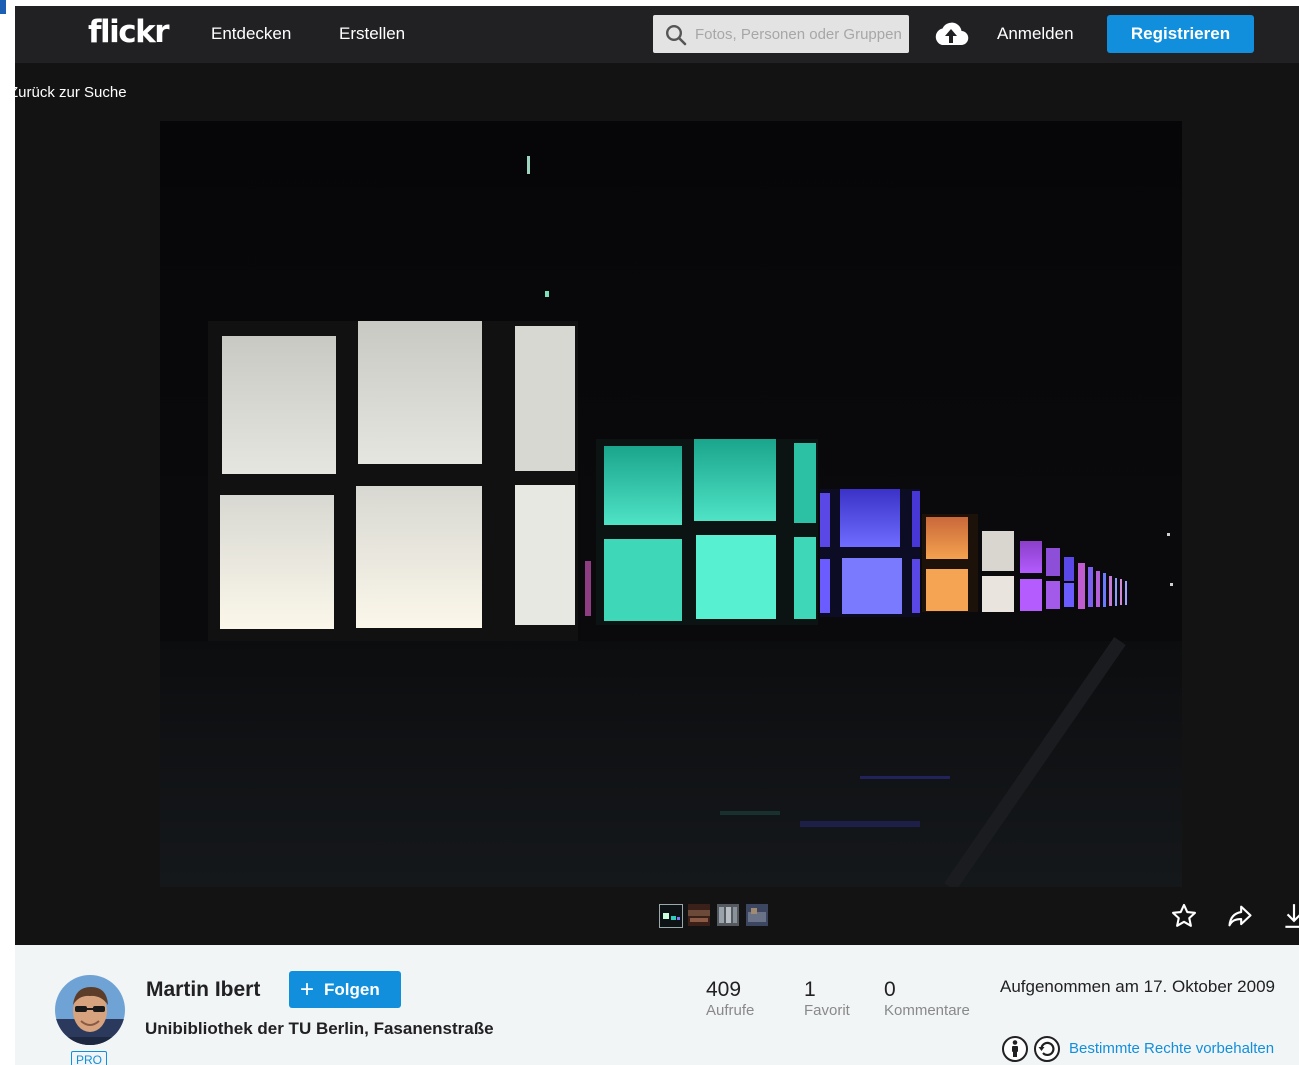 This screenshot has height=1065, width=1299. I want to click on follow-button: + Folgen, so click(345, 989).